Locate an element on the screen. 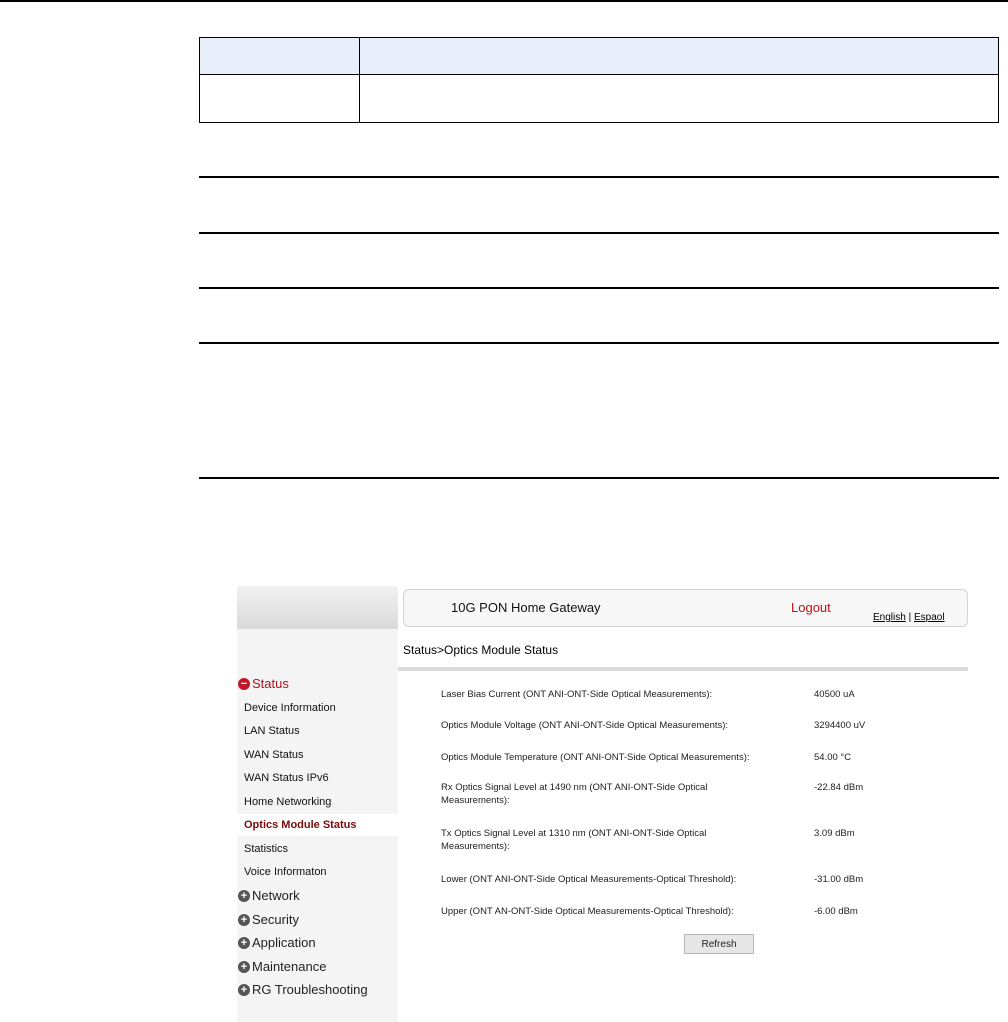 This screenshot has height=1022, width=1008. sidebar-header is located at coordinates (317, 607).